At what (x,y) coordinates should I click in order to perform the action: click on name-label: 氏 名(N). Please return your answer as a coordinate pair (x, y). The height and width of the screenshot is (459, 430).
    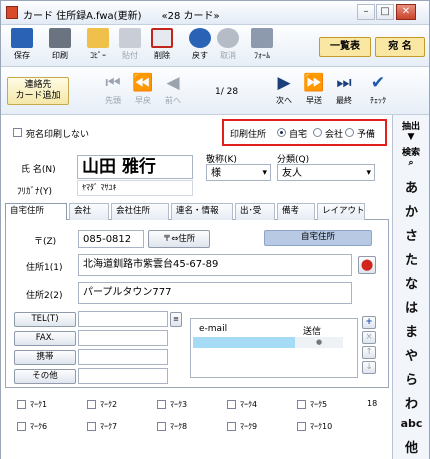
    Looking at the image, I should click on (38, 170).